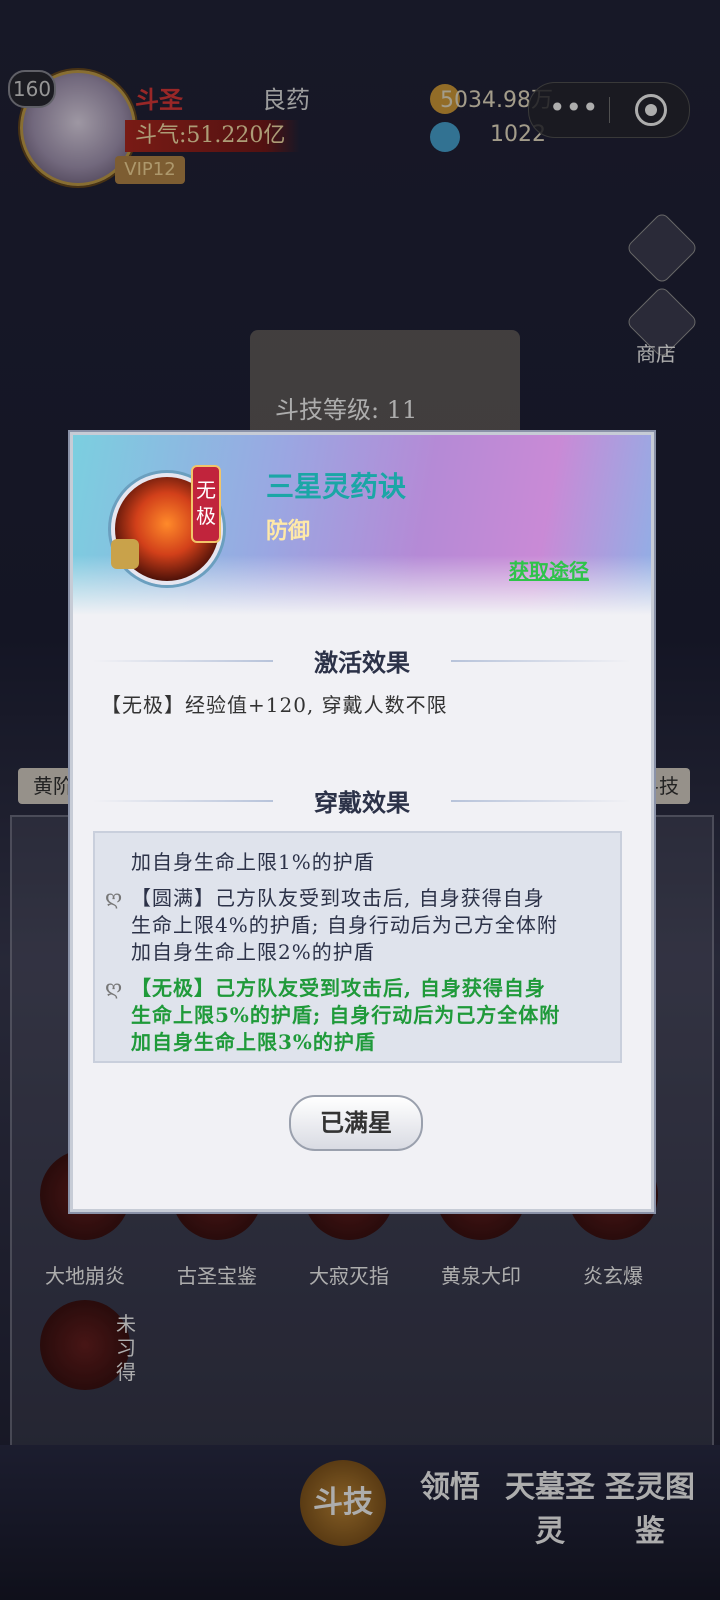 The height and width of the screenshot is (1600, 720). What do you see at coordinates (288, 531) in the screenshot?
I see `skill-type: 防御` at bounding box center [288, 531].